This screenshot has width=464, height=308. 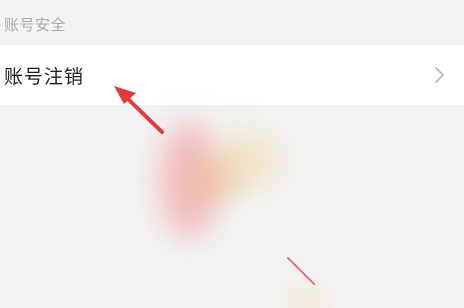 I want to click on row-label: 账号注销, so click(x=44, y=76).